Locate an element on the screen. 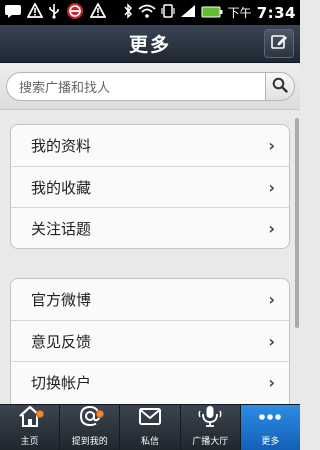  wifi-icon is located at coordinates (147, 12).